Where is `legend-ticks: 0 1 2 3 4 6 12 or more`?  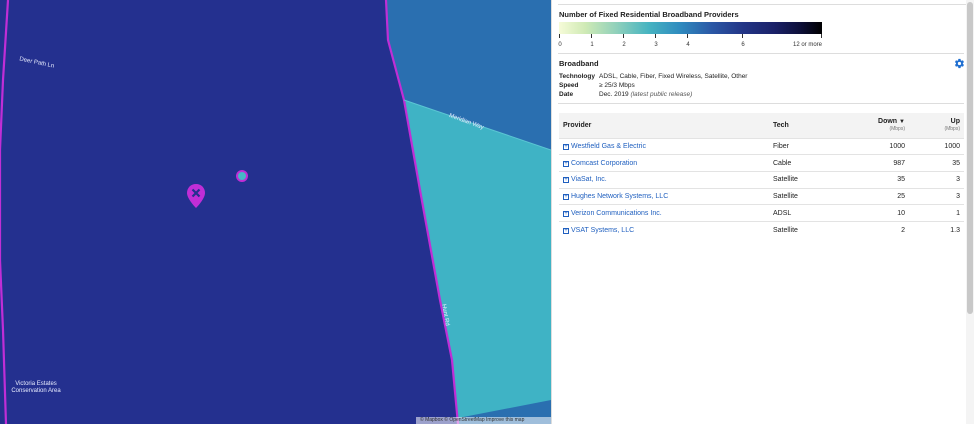
legend-ticks: 0 1 2 3 4 6 12 or more is located at coordinates (690, 42).